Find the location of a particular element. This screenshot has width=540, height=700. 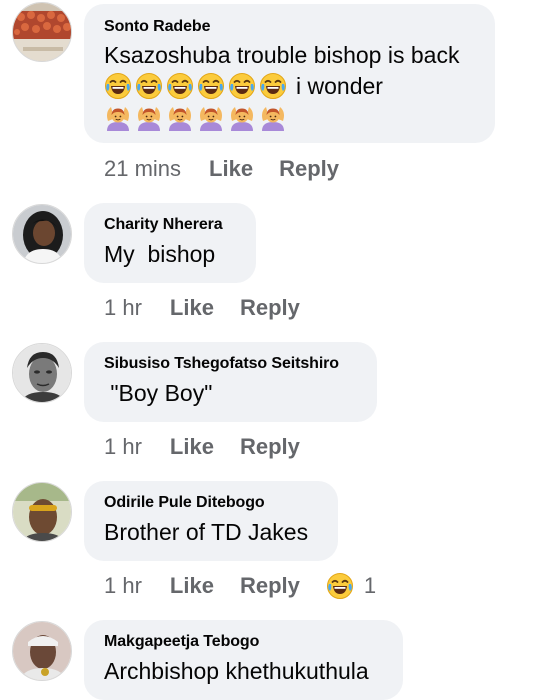

comment-author: Charity Nherera is located at coordinates (170, 225).